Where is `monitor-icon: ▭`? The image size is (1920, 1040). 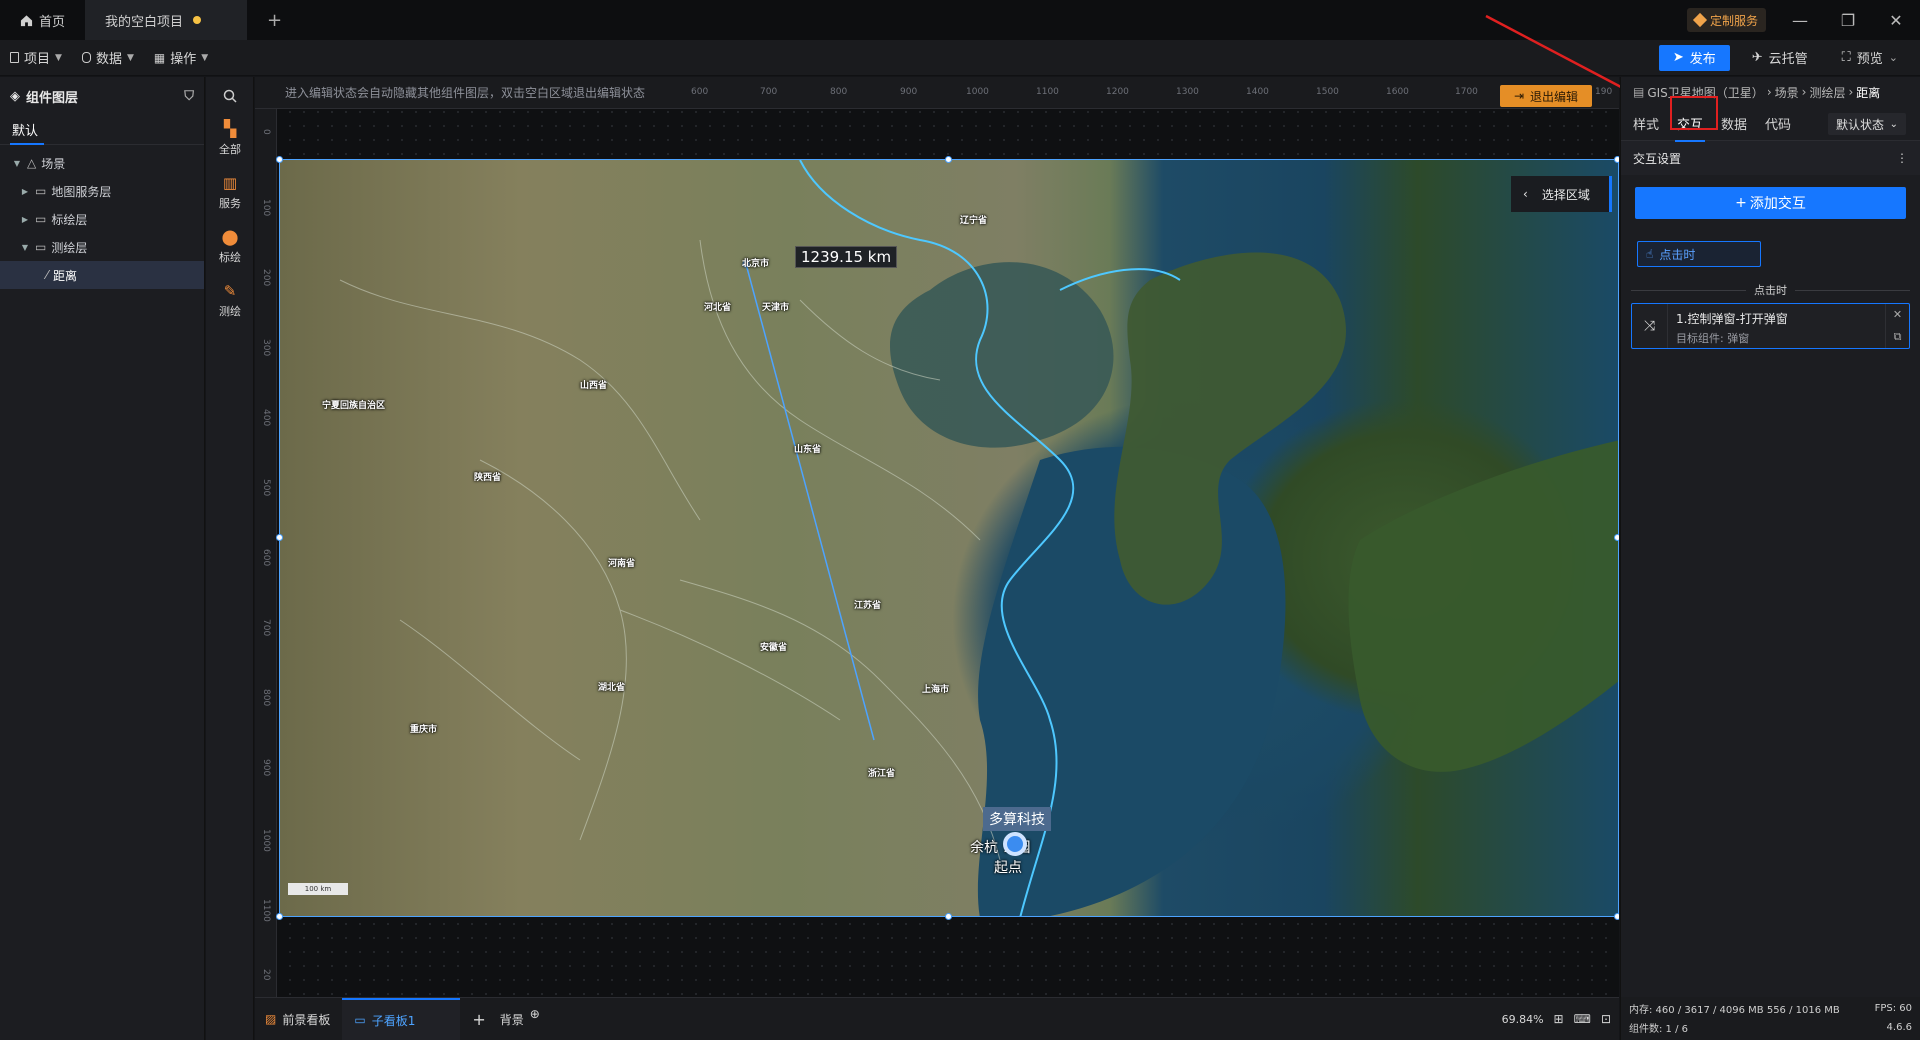
monitor-icon: ▭ is located at coordinates (360, 1020).